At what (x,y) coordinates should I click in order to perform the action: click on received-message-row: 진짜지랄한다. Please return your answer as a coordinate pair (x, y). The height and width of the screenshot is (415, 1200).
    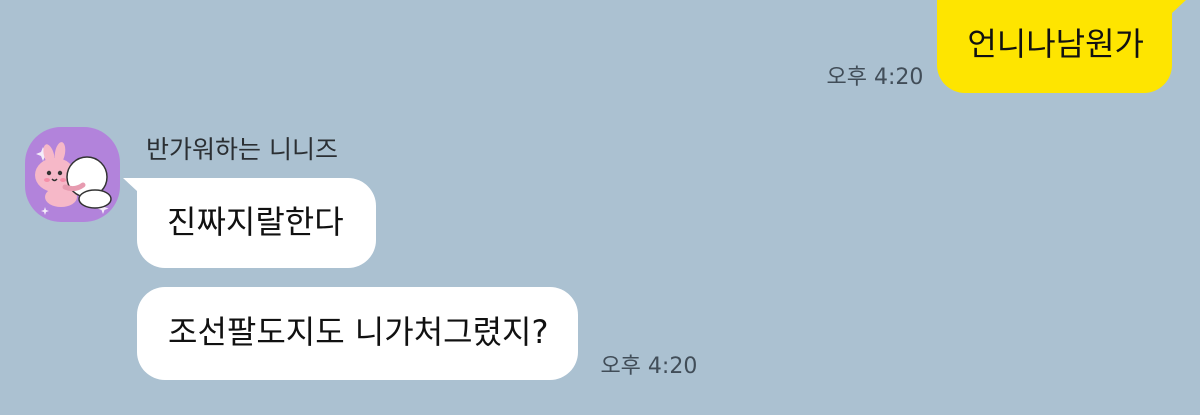
    Looking at the image, I should click on (249, 223).